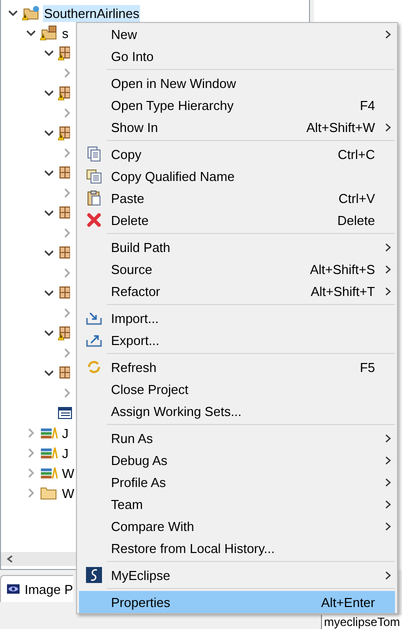 The height and width of the screenshot is (629, 402). I want to click on tree-item: s, so click(65, 33).